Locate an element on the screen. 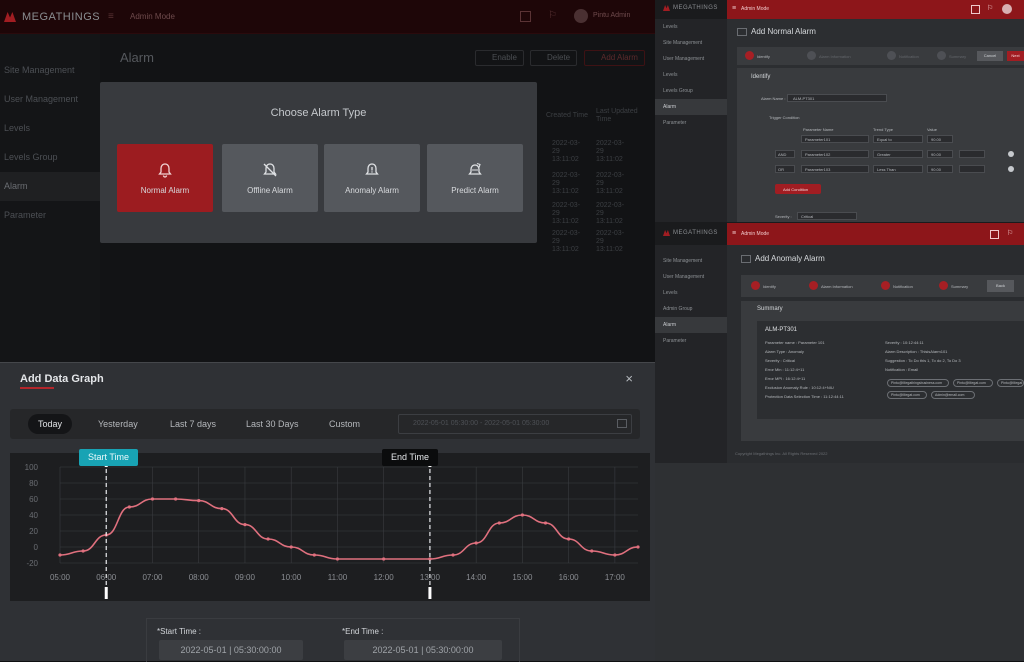 Image resolution: width=1024 pixels, height=662 pixels. predict-alarm-card: Predict Alarm is located at coordinates (475, 178).